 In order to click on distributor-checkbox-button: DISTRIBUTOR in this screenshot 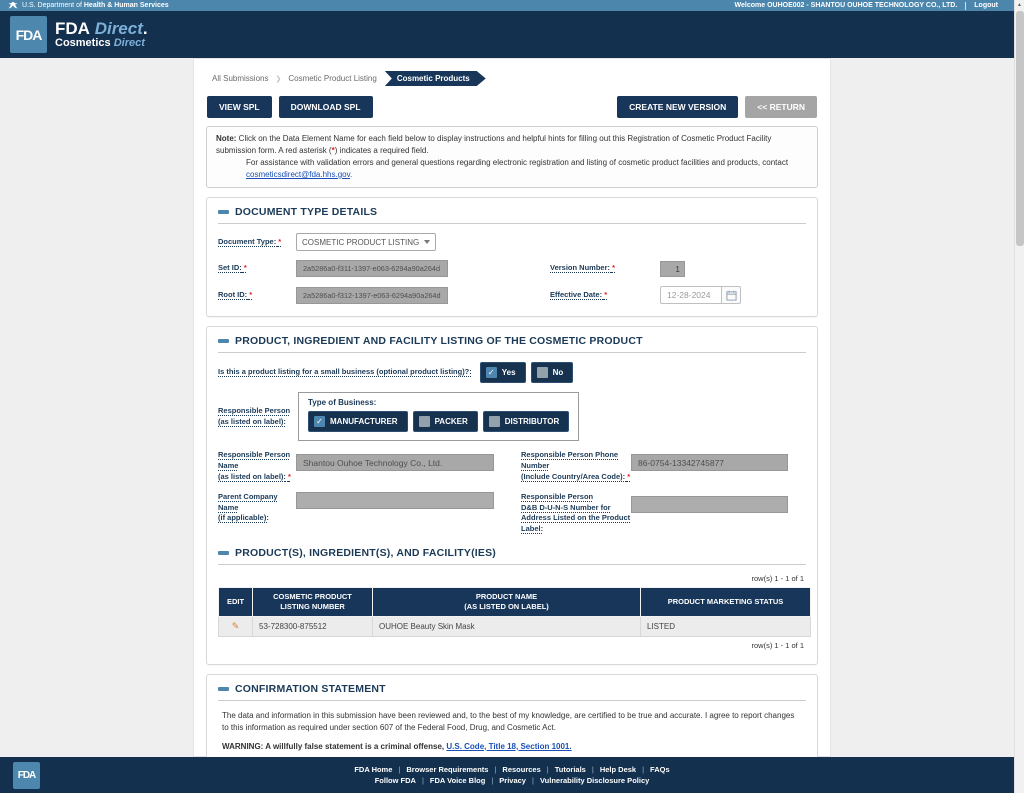, I will do `click(526, 421)`.